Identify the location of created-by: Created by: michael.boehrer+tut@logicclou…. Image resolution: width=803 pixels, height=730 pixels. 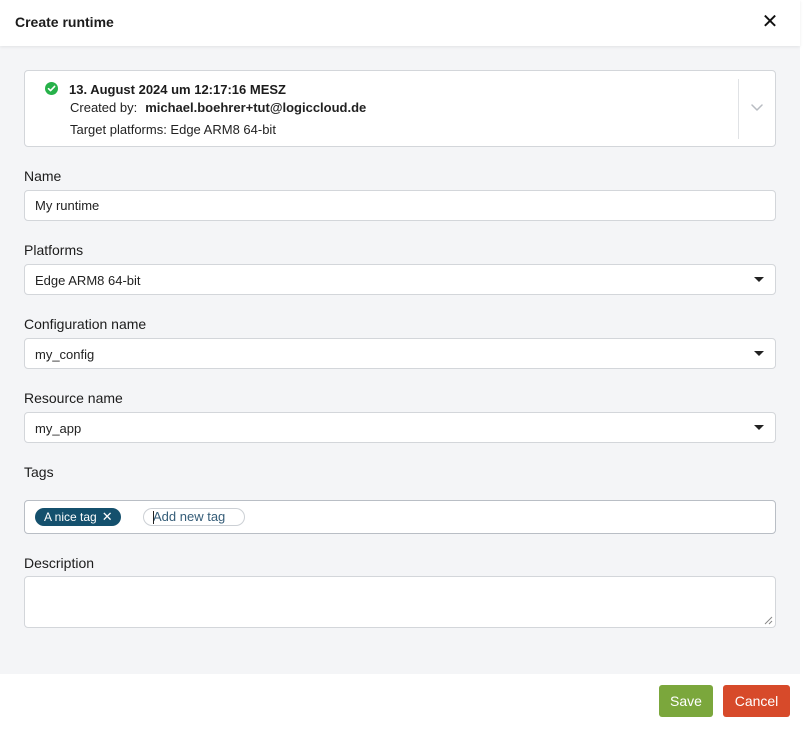
(218, 107).